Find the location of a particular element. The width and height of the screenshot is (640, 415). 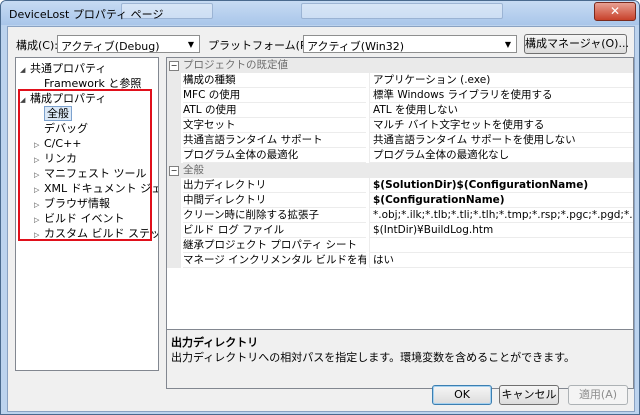

tree-item: ▷ C/C++ is located at coordinates (58, 143).